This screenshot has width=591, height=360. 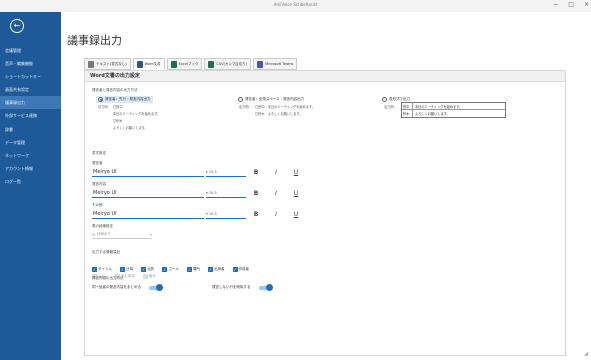 What do you see at coordinates (108, 278) in the screenshot?
I see `output-method-label: 発言内容の出力方法` at bounding box center [108, 278].